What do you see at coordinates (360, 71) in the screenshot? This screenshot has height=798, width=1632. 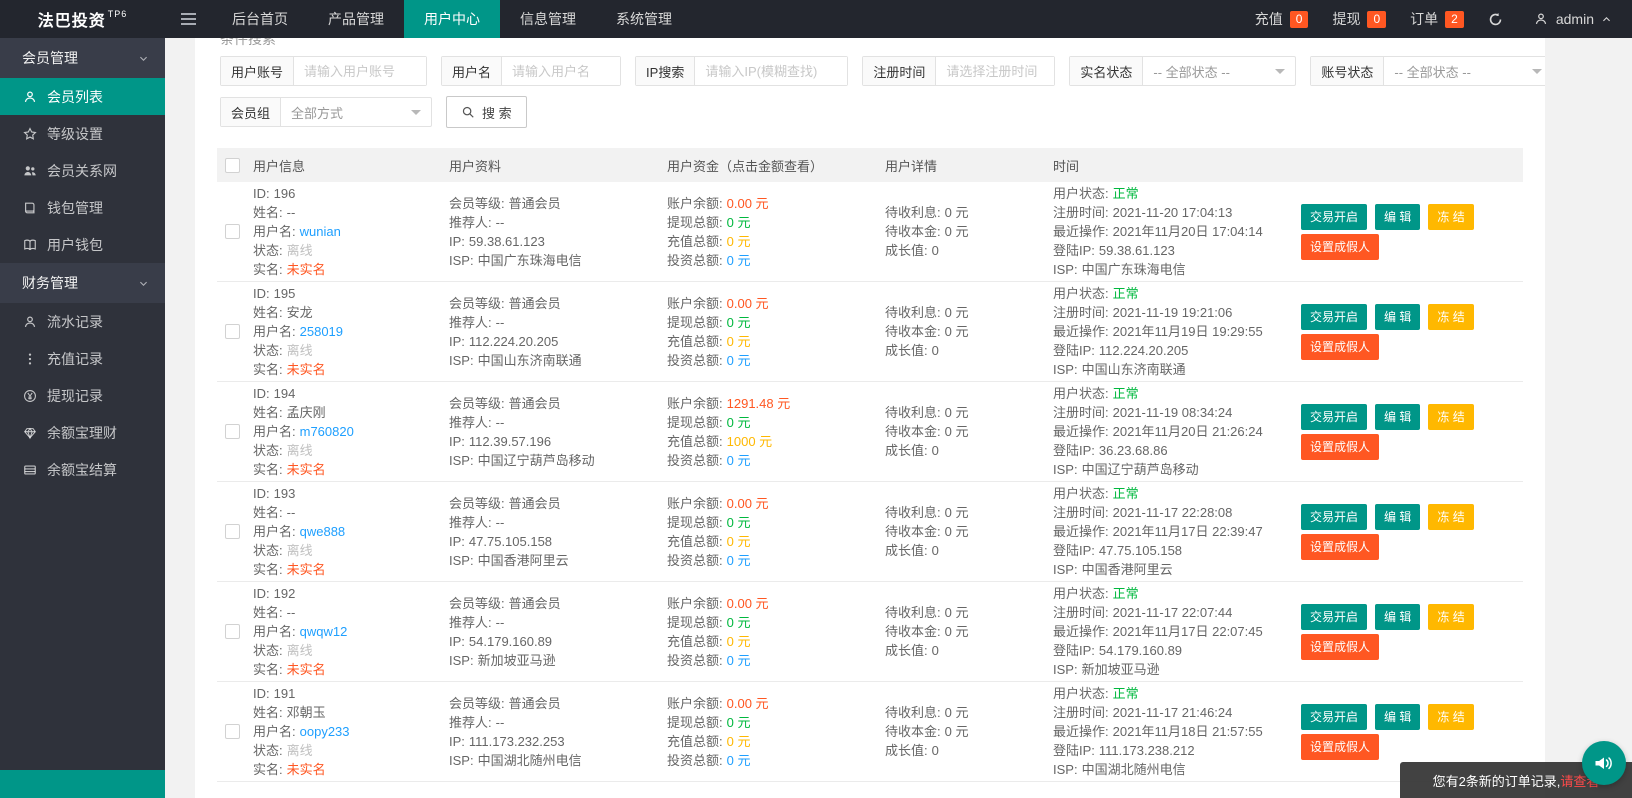 I see `user-account-input` at bounding box center [360, 71].